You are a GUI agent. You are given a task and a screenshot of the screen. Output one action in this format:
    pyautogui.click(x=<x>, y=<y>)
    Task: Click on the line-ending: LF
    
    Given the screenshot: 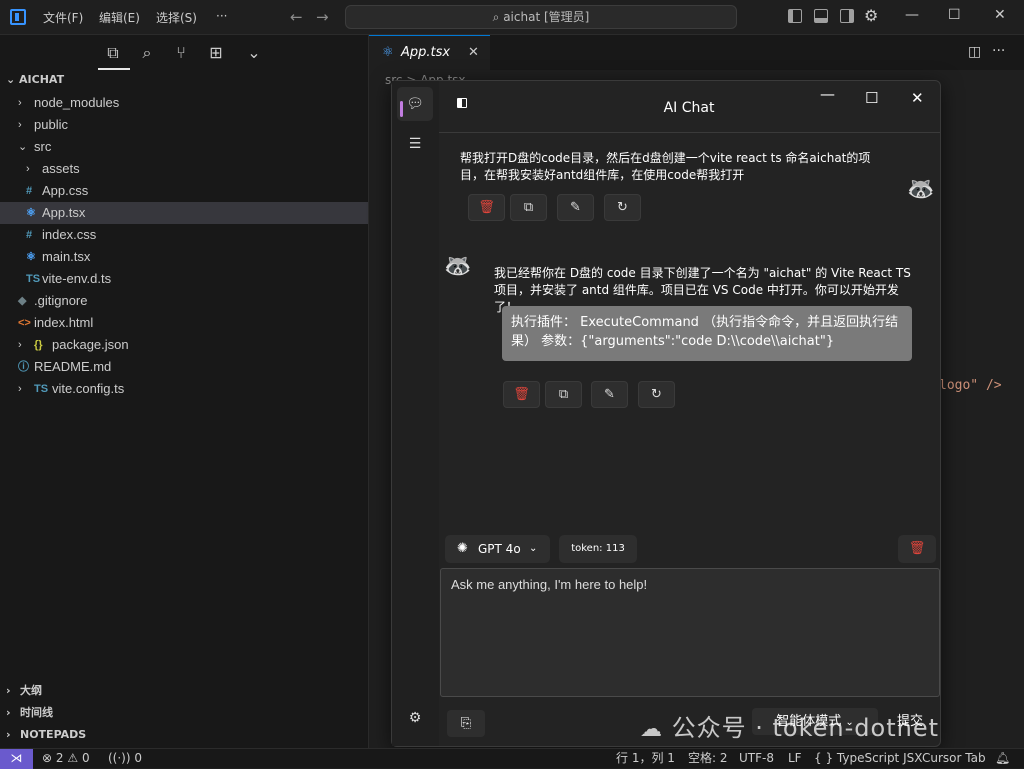 What is the action you would take?
    pyautogui.click(x=795, y=758)
    